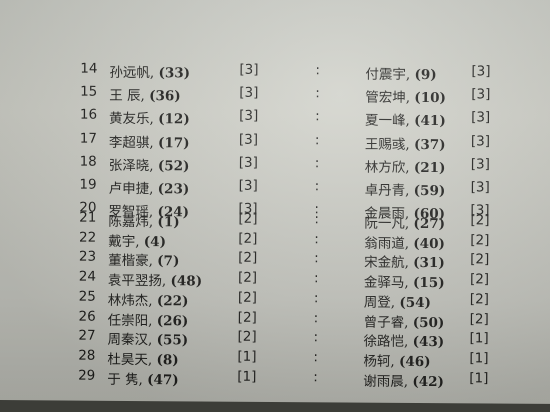  What do you see at coordinates (173, 189) in the screenshot?
I see `left-player-points: (23)` at bounding box center [173, 189].